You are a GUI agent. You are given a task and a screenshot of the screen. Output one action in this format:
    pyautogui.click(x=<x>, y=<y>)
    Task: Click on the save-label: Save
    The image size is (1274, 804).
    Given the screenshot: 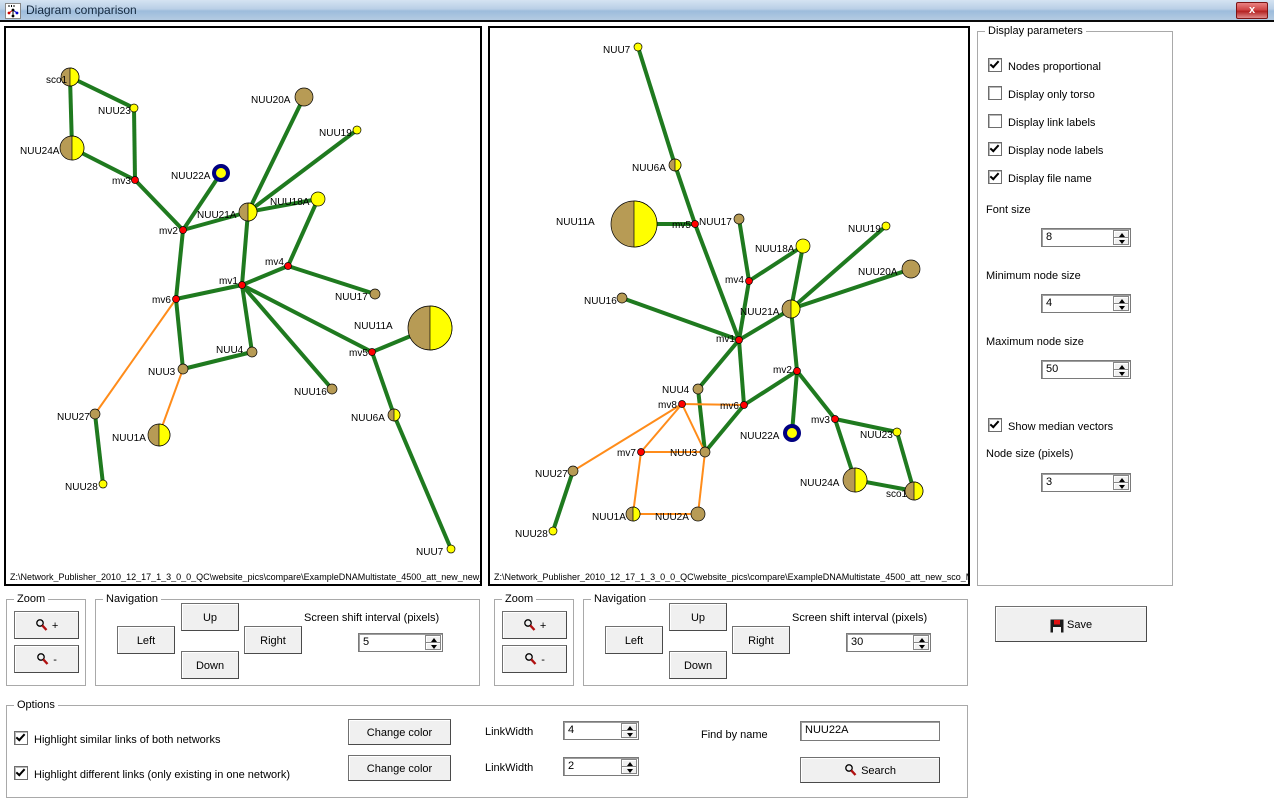 What is the action you would take?
    pyautogui.click(x=1079, y=625)
    